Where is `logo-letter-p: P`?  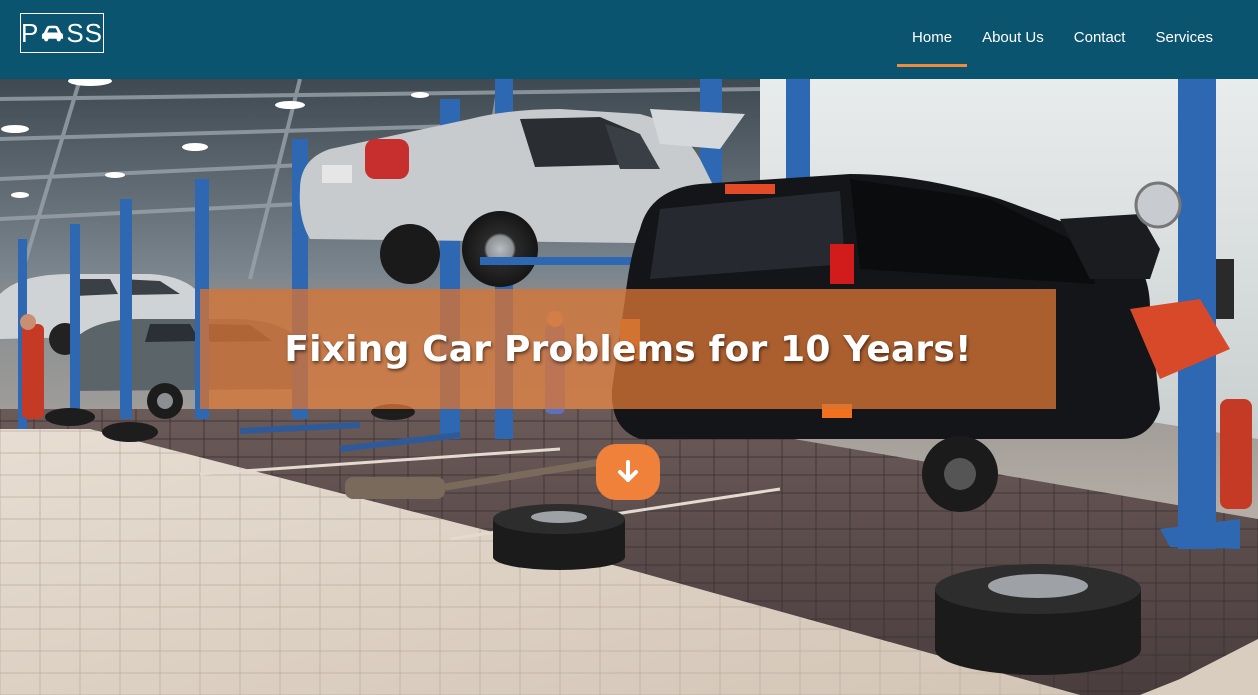 logo-letter-p: P is located at coordinates (30, 33).